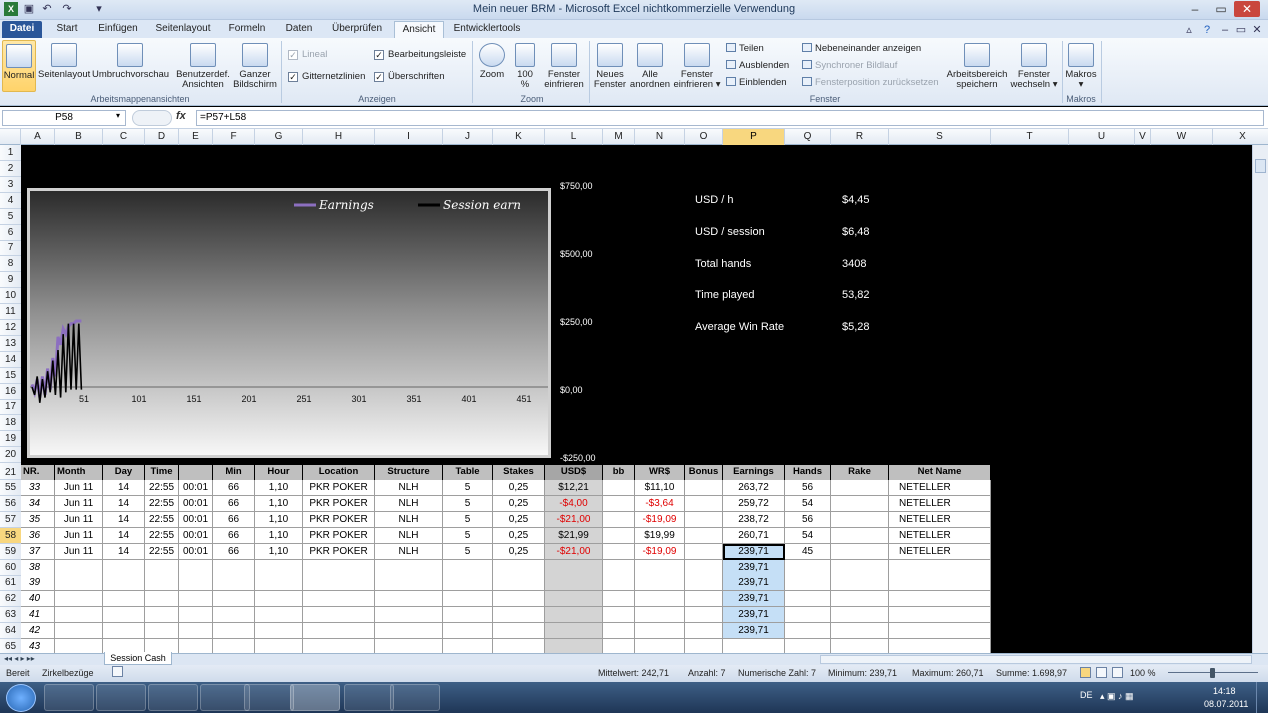 Image resolution: width=1268 pixels, height=713 pixels. I want to click on custom-views-button: Benutzerdef. Ansichten, so click(203, 66).